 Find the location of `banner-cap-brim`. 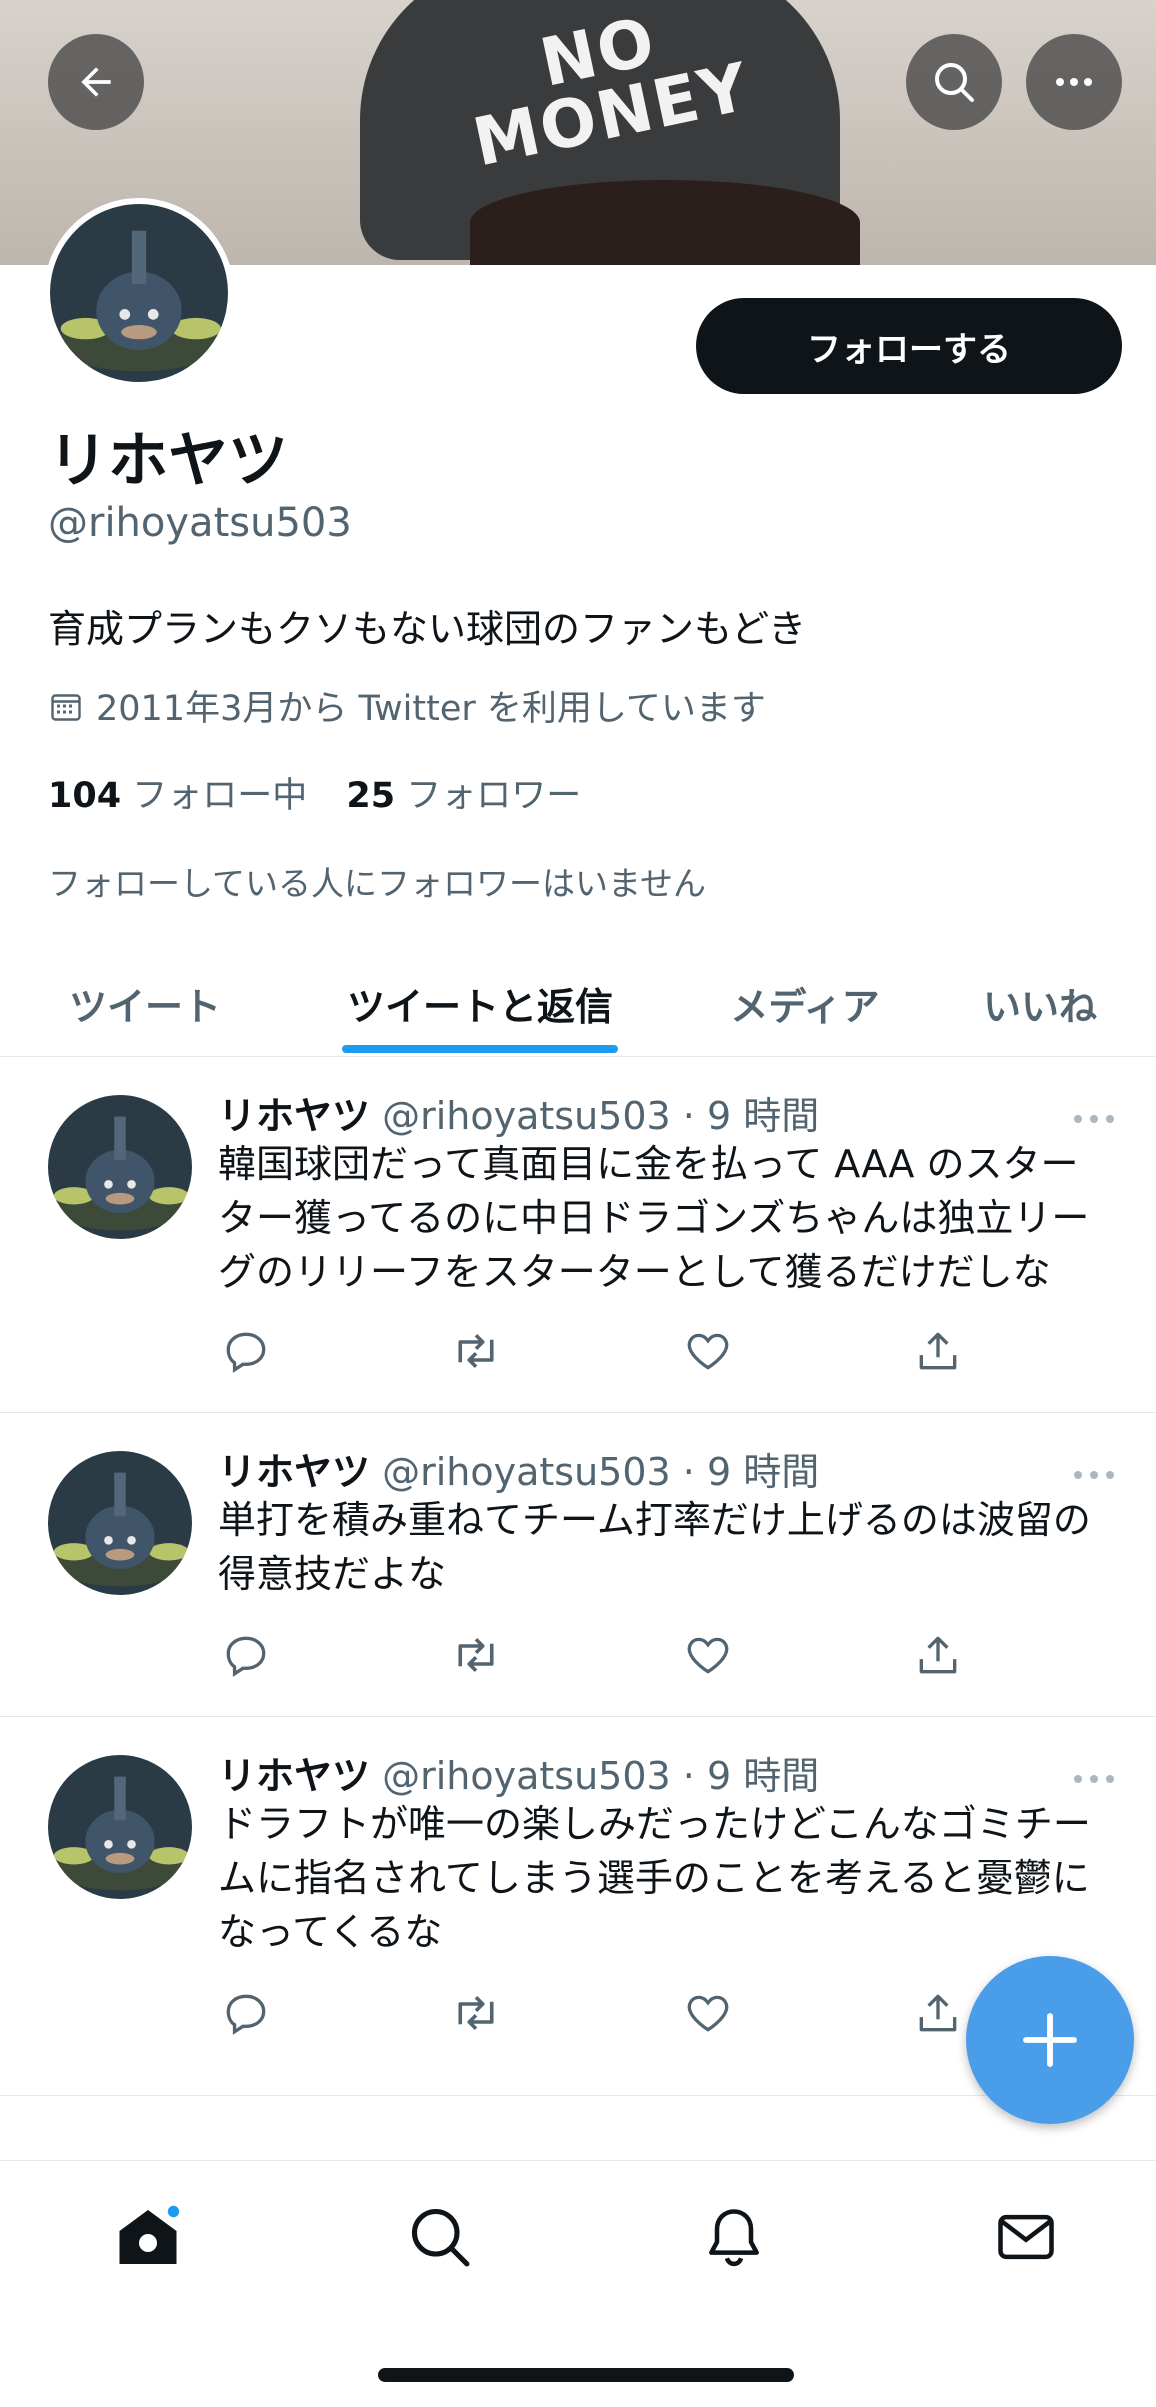

banner-cap-brim is located at coordinates (665, 222).